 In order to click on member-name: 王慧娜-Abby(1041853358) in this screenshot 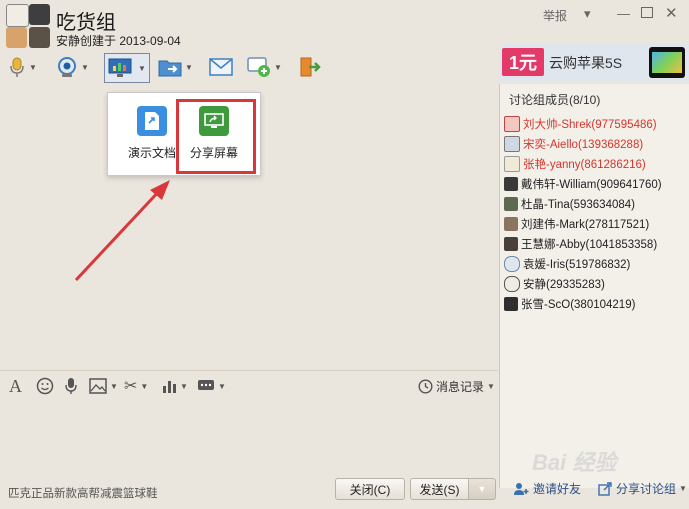, I will do `click(589, 244)`.